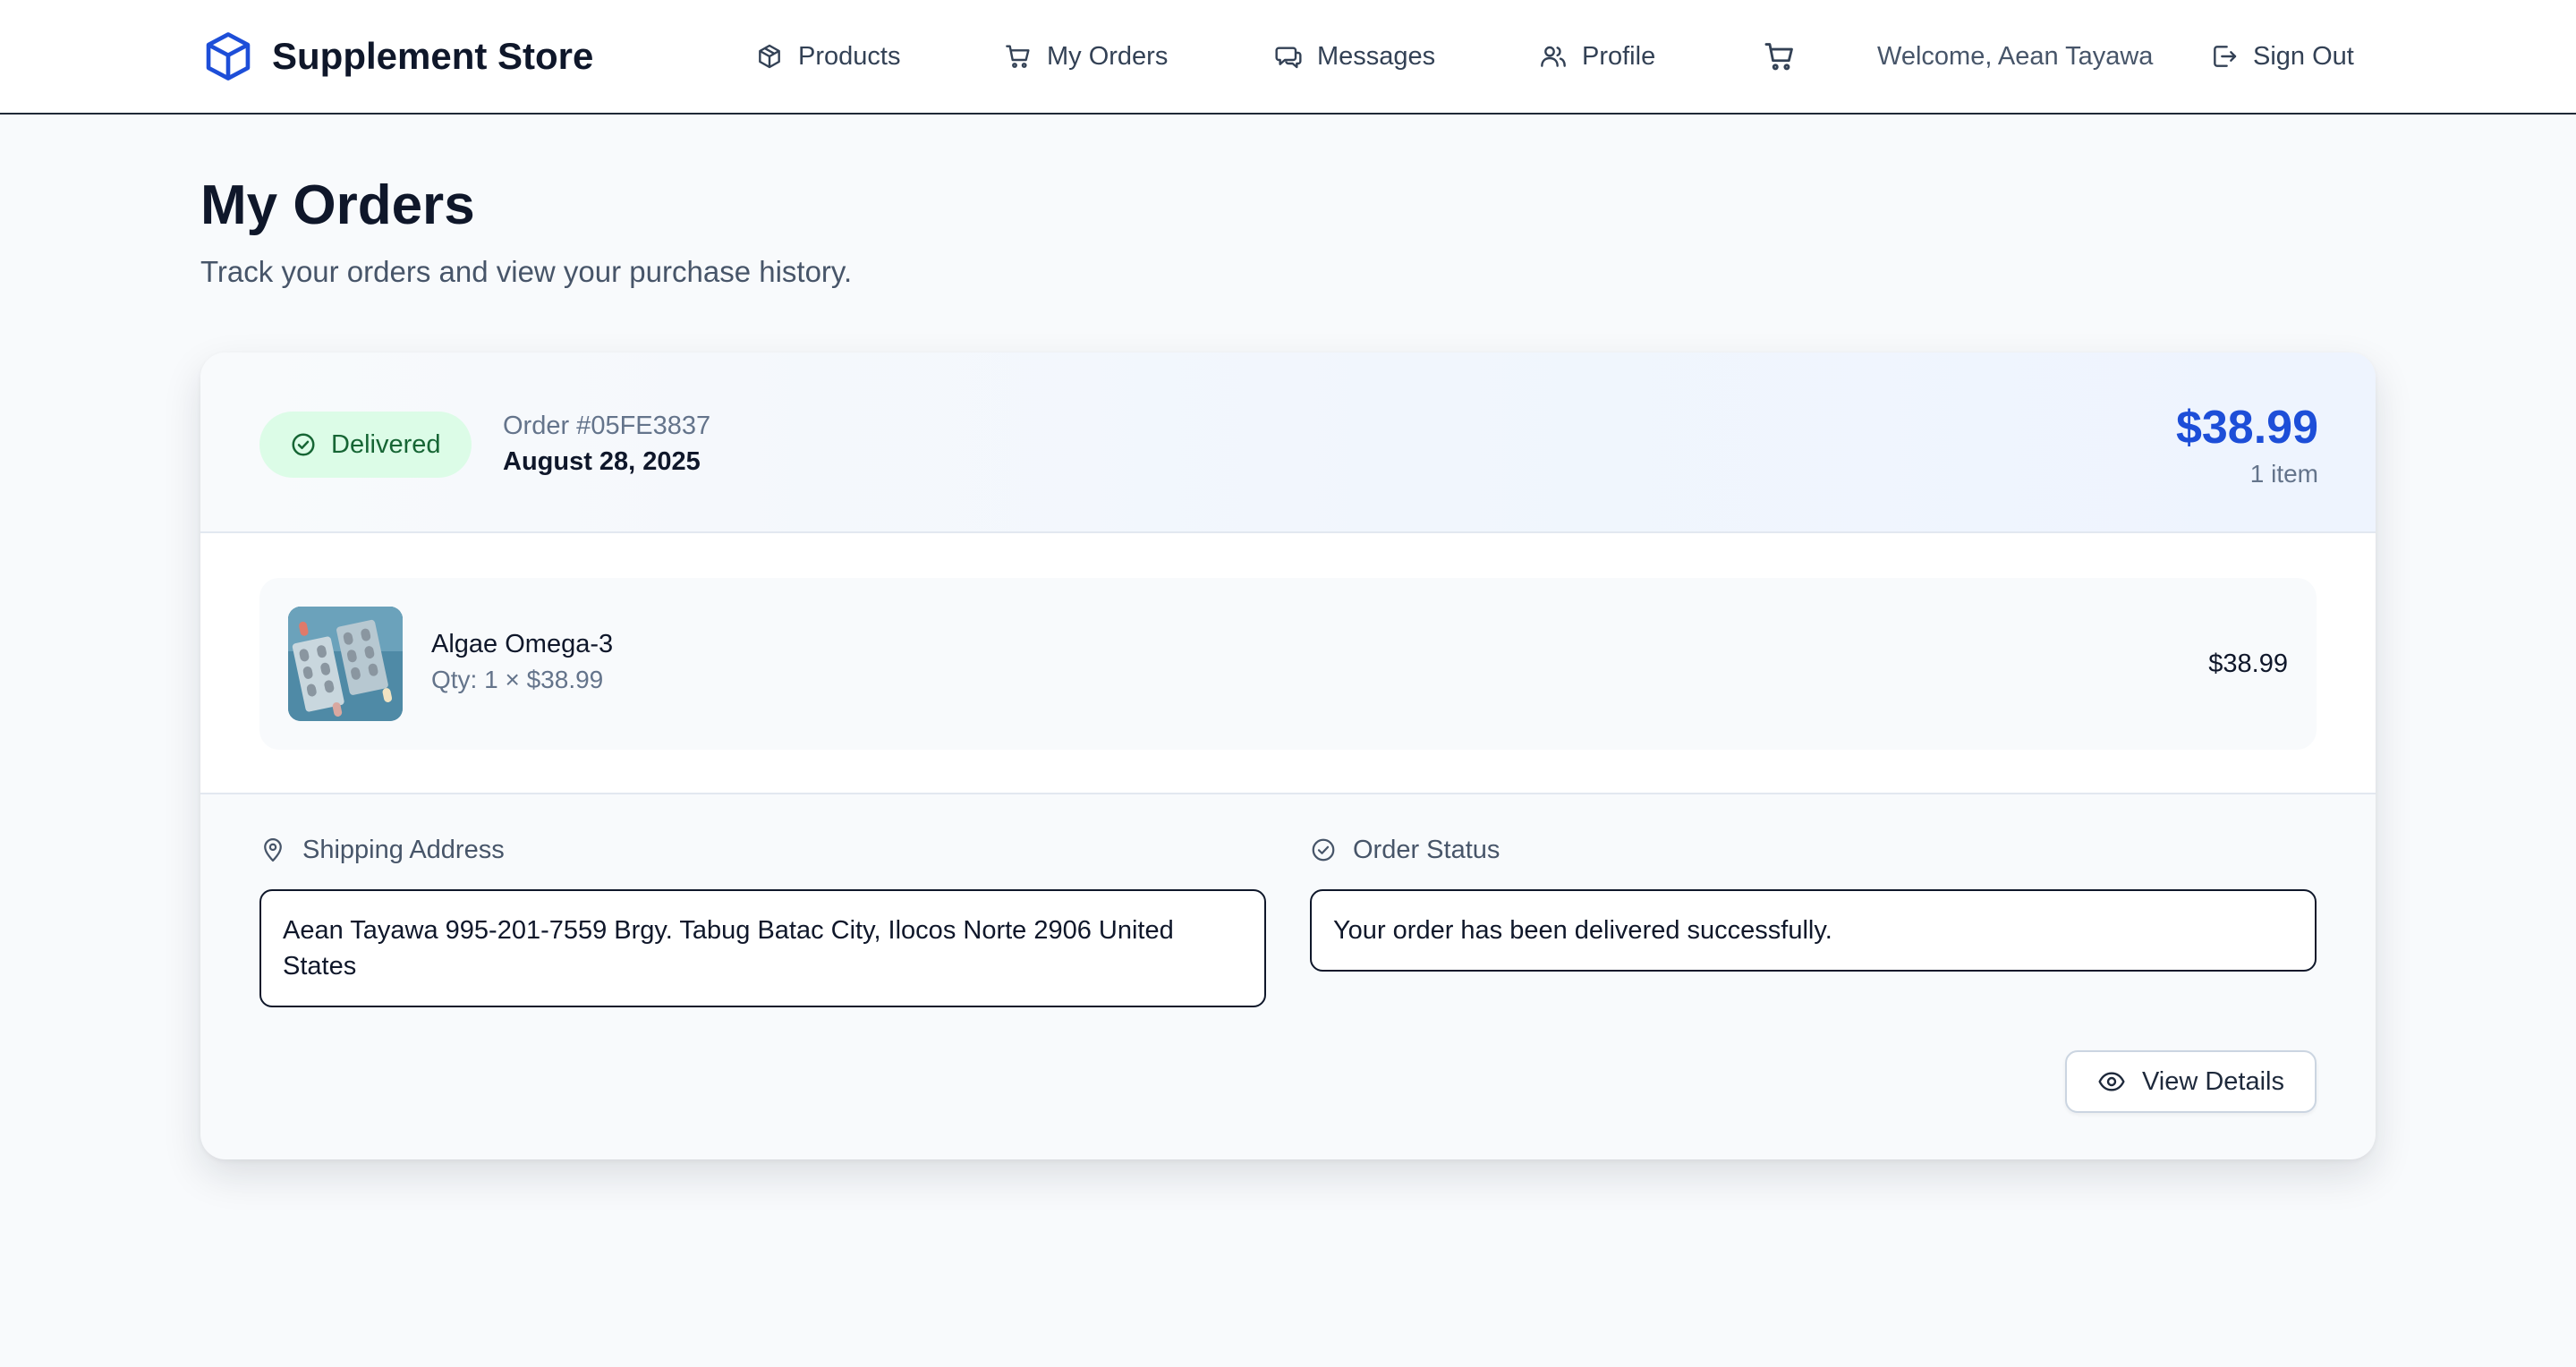 This screenshot has height=1367, width=2576. What do you see at coordinates (517, 679) in the screenshot?
I see `item-quantity: Qty: 1 × $38.99` at bounding box center [517, 679].